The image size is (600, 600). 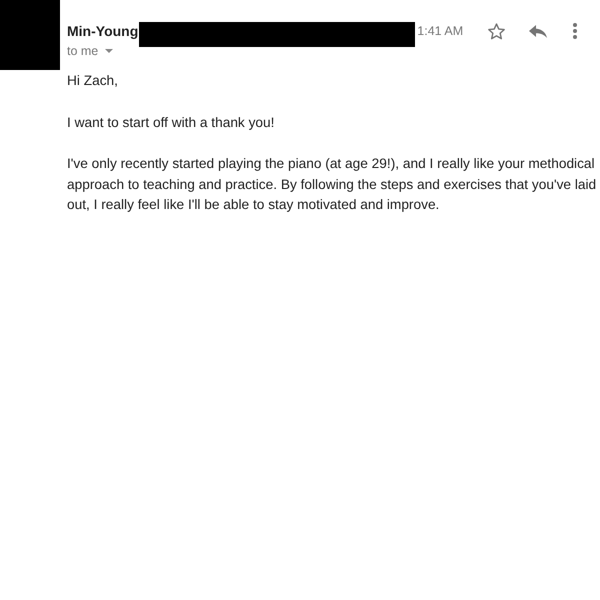 What do you see at coordinates (575, 31) in the screenshot?
I see `more-icon` at bounding box center [575, 31].